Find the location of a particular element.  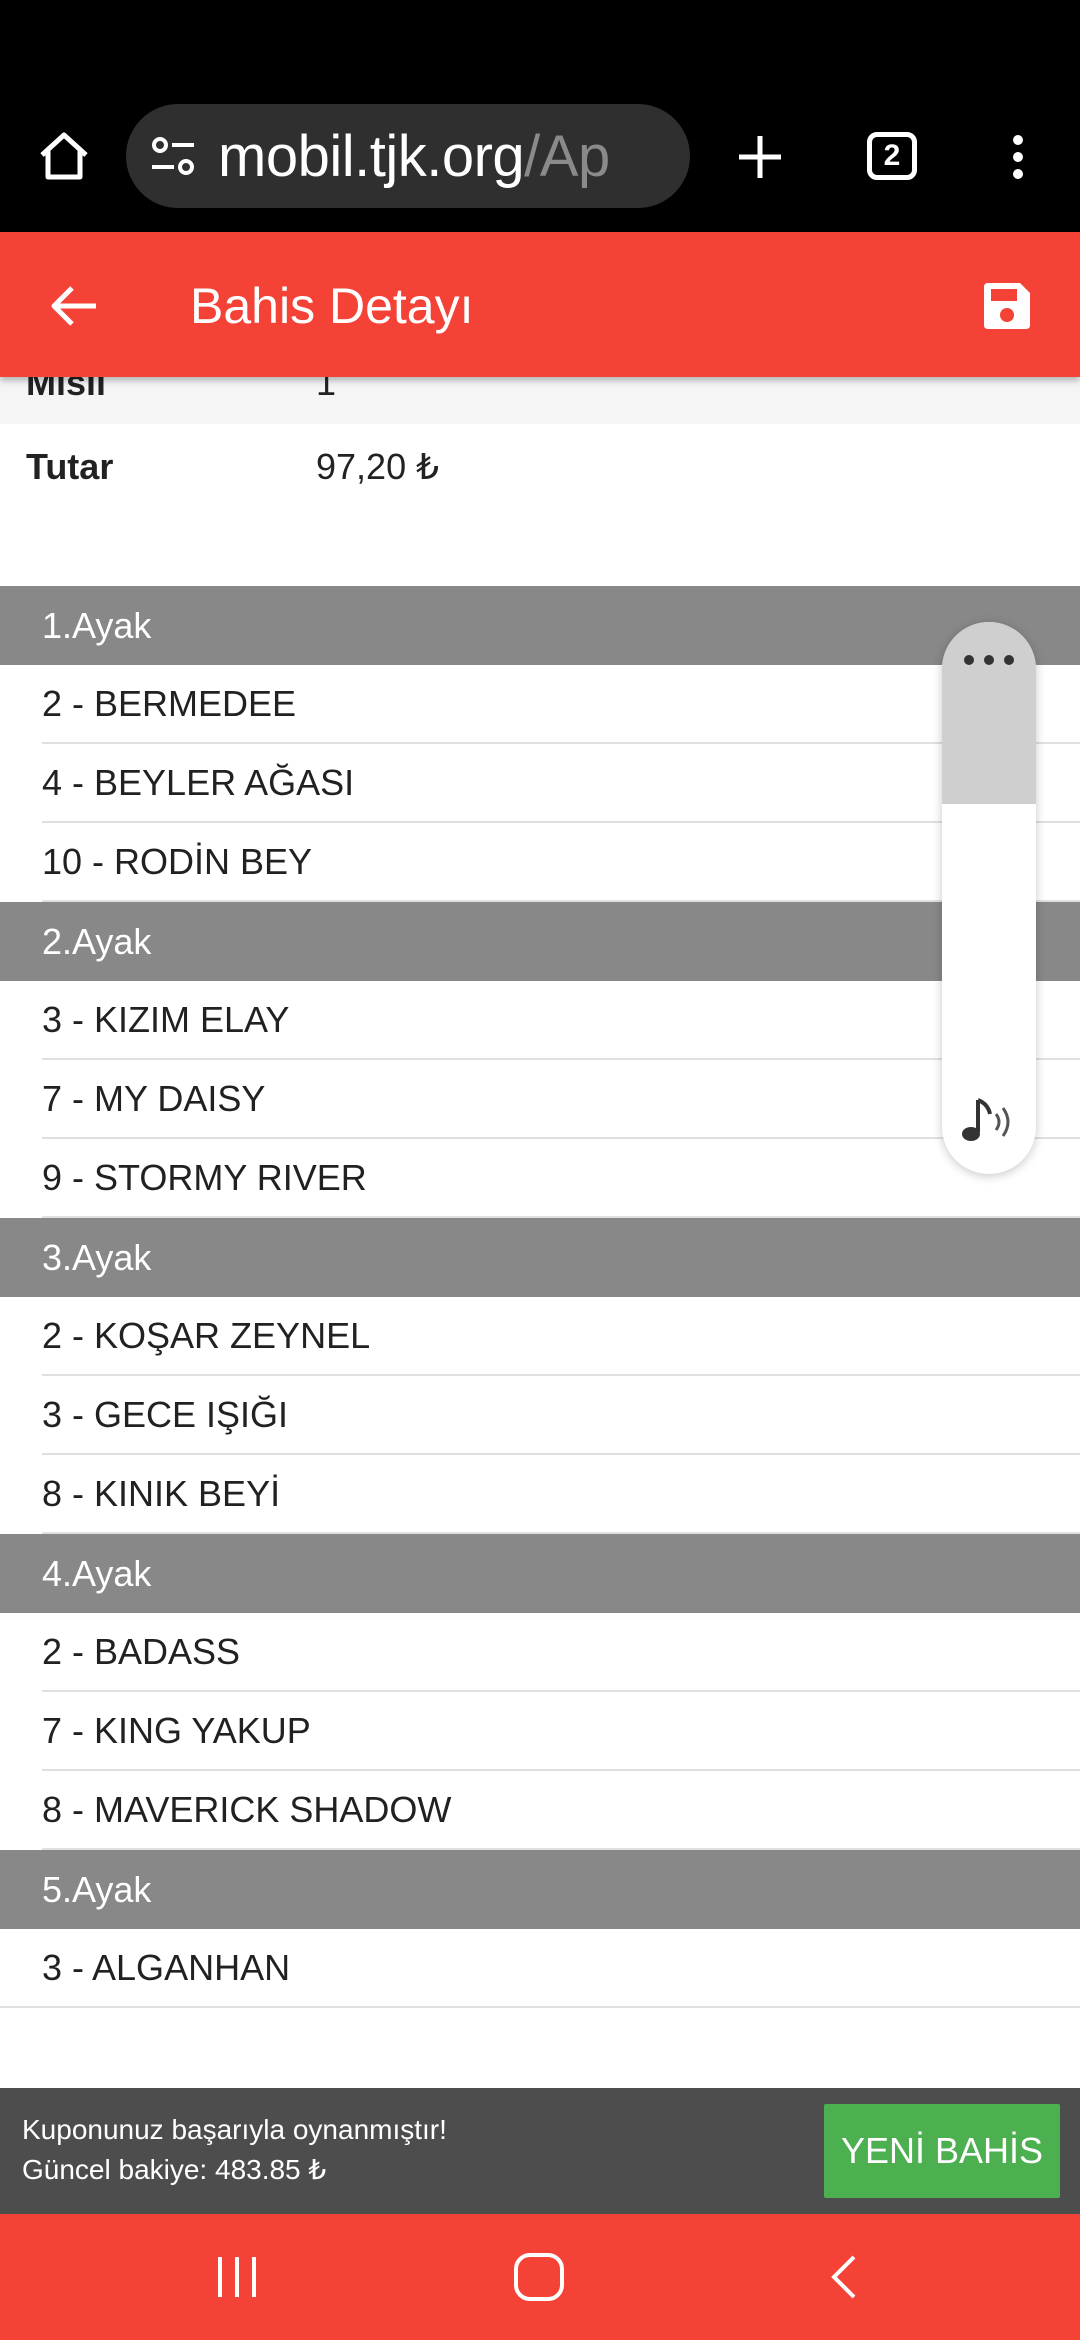

tabs-icon: 2 is located at coordinates (892, 156).